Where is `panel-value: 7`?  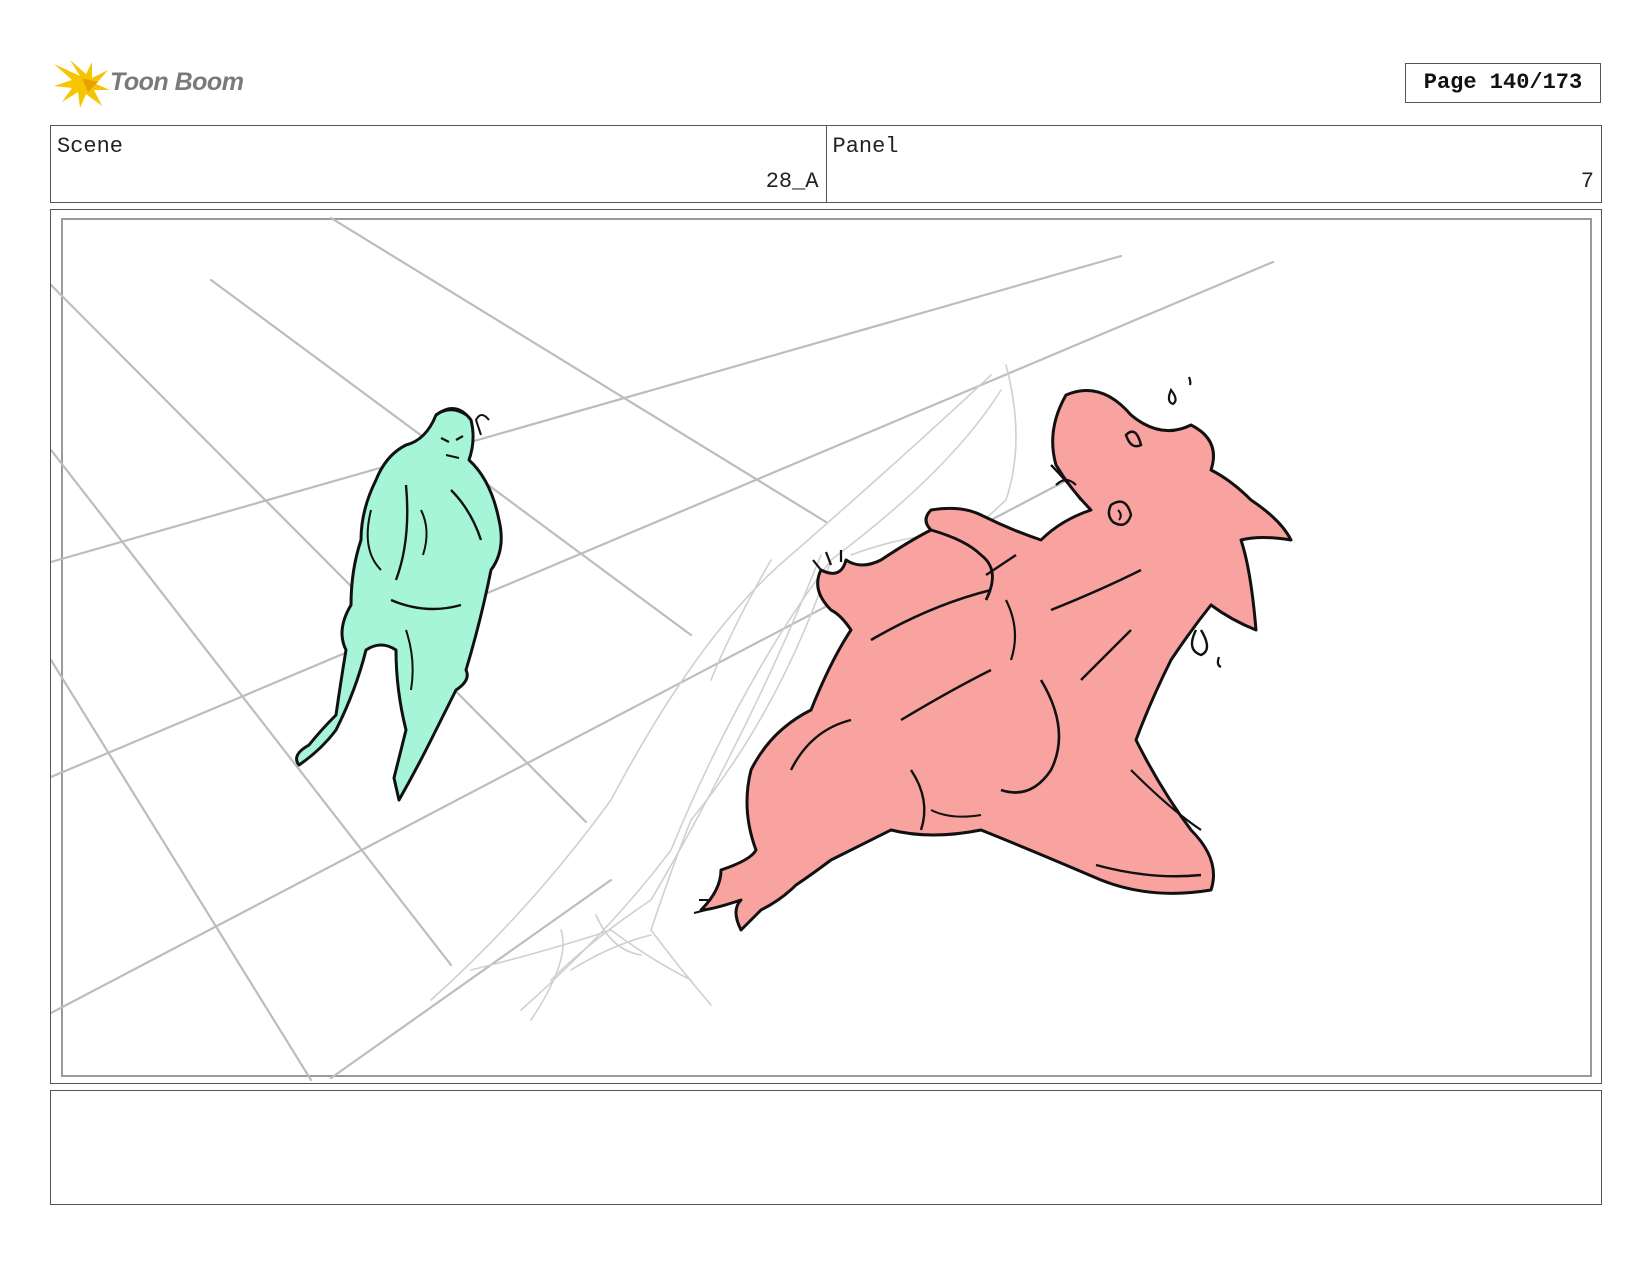 panel-value: 7 is located at coordinates (1587, 181).